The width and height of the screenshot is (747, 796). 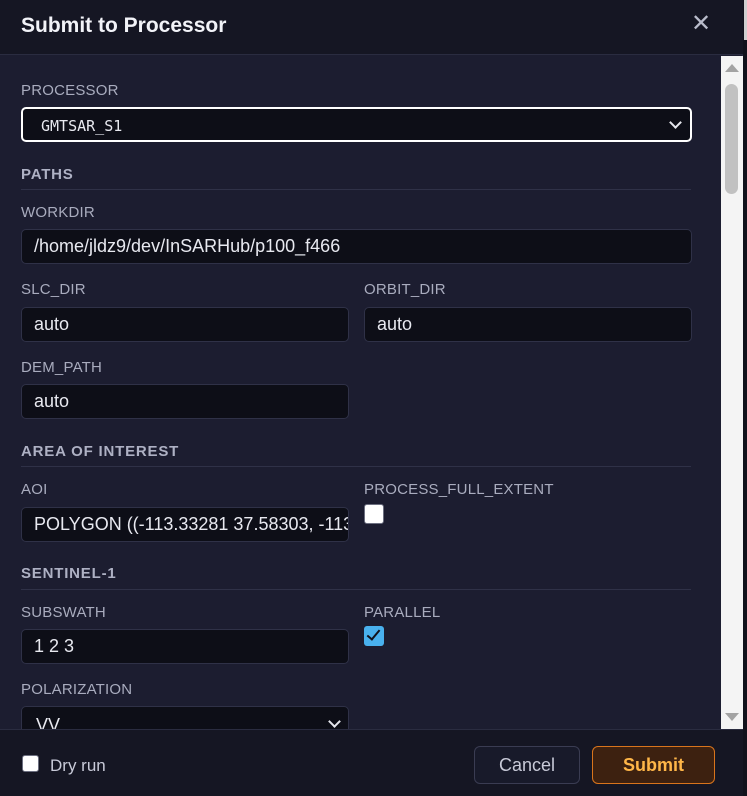 I want to click on subswath-label: SUBSWATH, so click(x=63, y=612).